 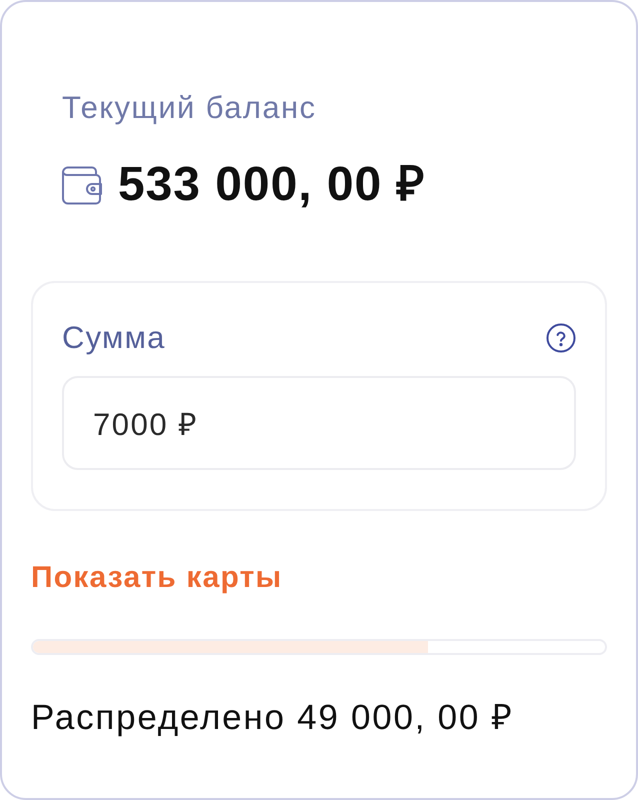 I want to click on amount-input: 7000 ₽, so click(x=319, y=423).